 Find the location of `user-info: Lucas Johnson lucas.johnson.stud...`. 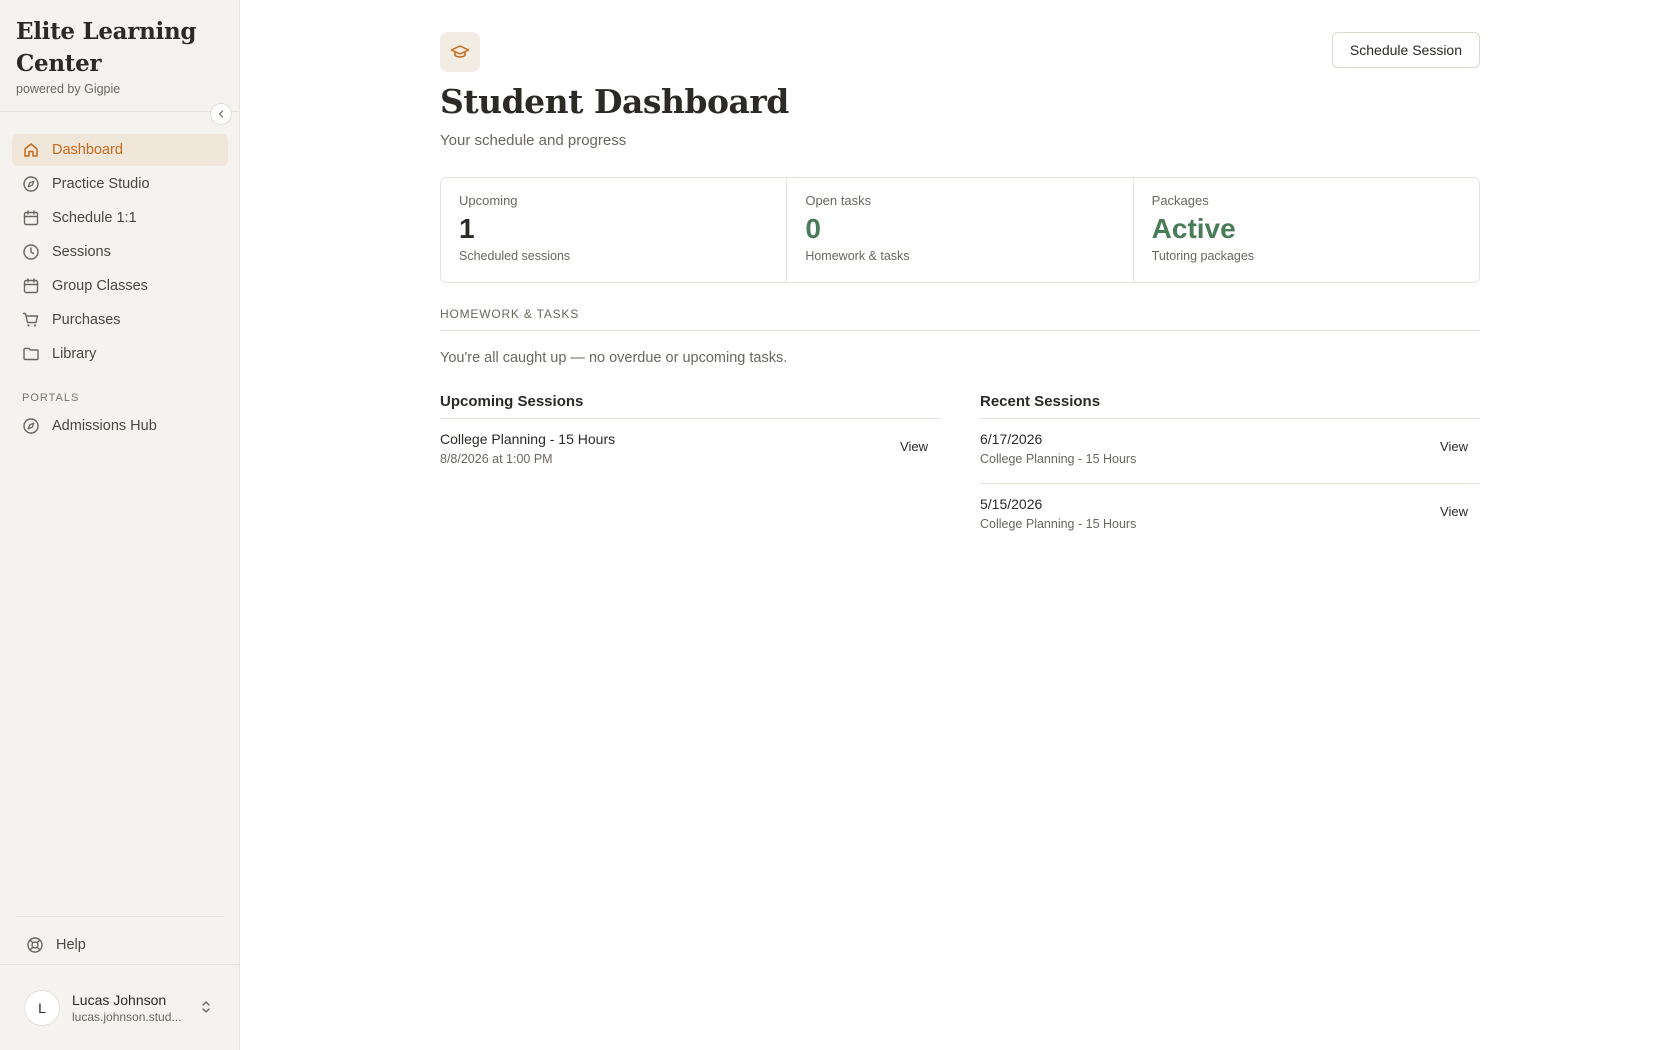

user-info: Lucas Johnson lucas.johnson.stud... is located at coordinates (128, 1008).